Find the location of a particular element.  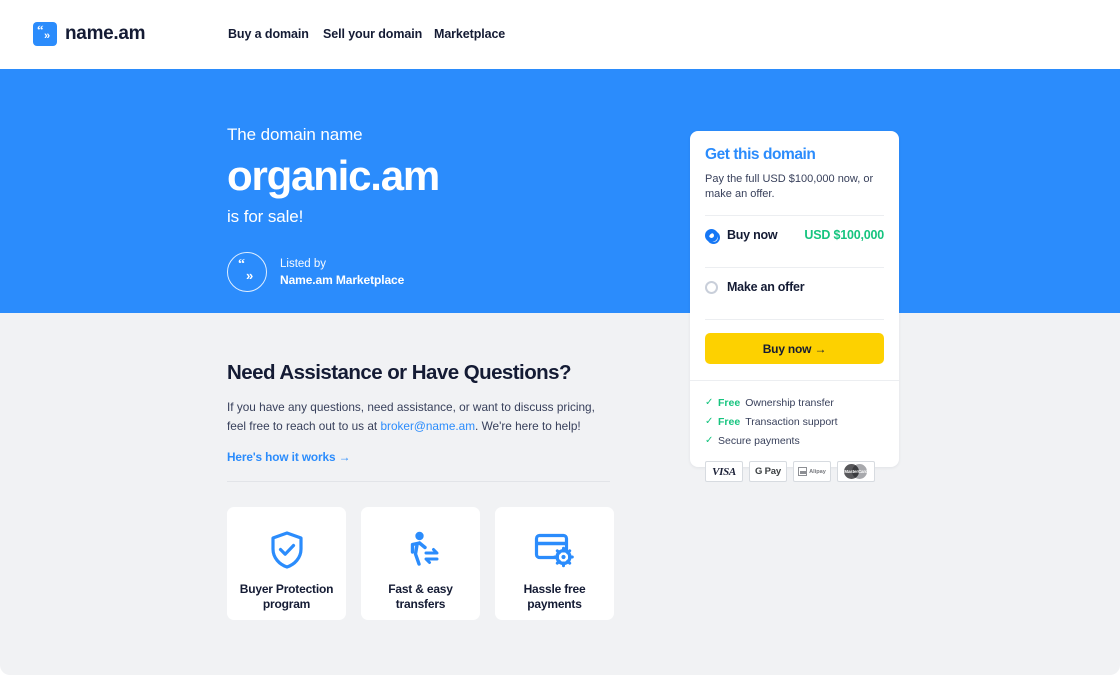

radio-make-an-offer is located at coordinates (711, 287).